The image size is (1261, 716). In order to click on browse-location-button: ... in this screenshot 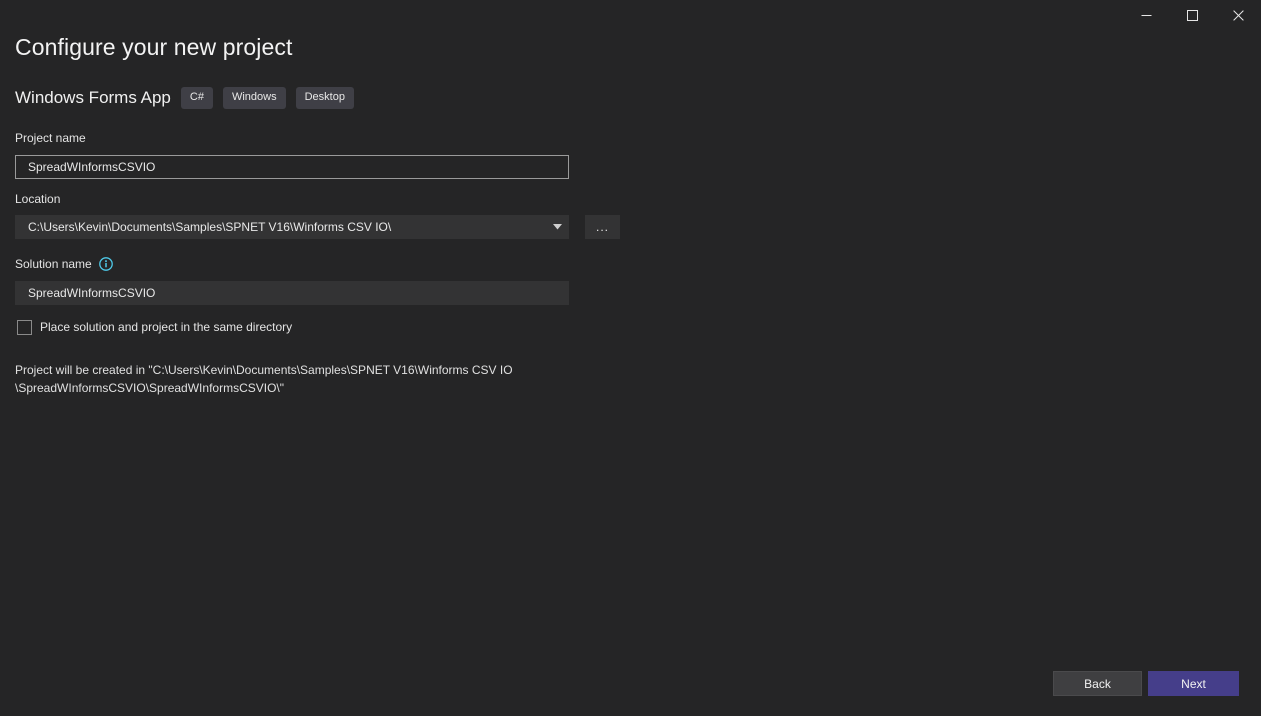, I will do `click(602, 227)`.